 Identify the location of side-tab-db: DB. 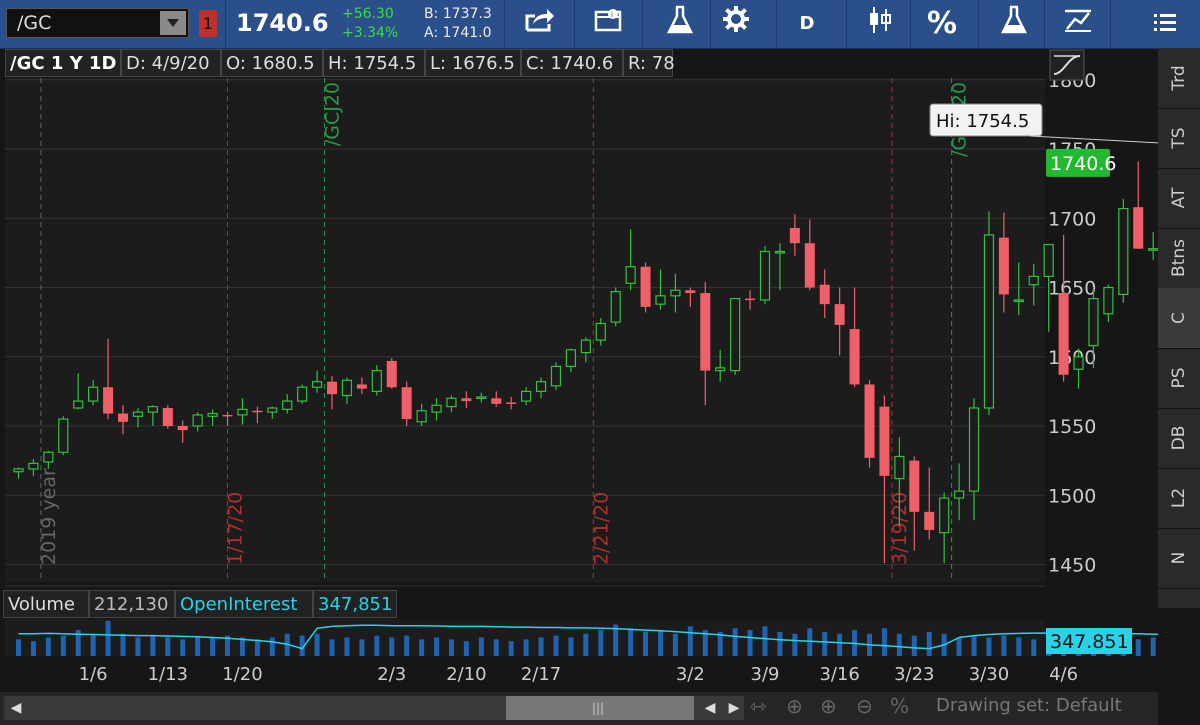
(1179, 438).